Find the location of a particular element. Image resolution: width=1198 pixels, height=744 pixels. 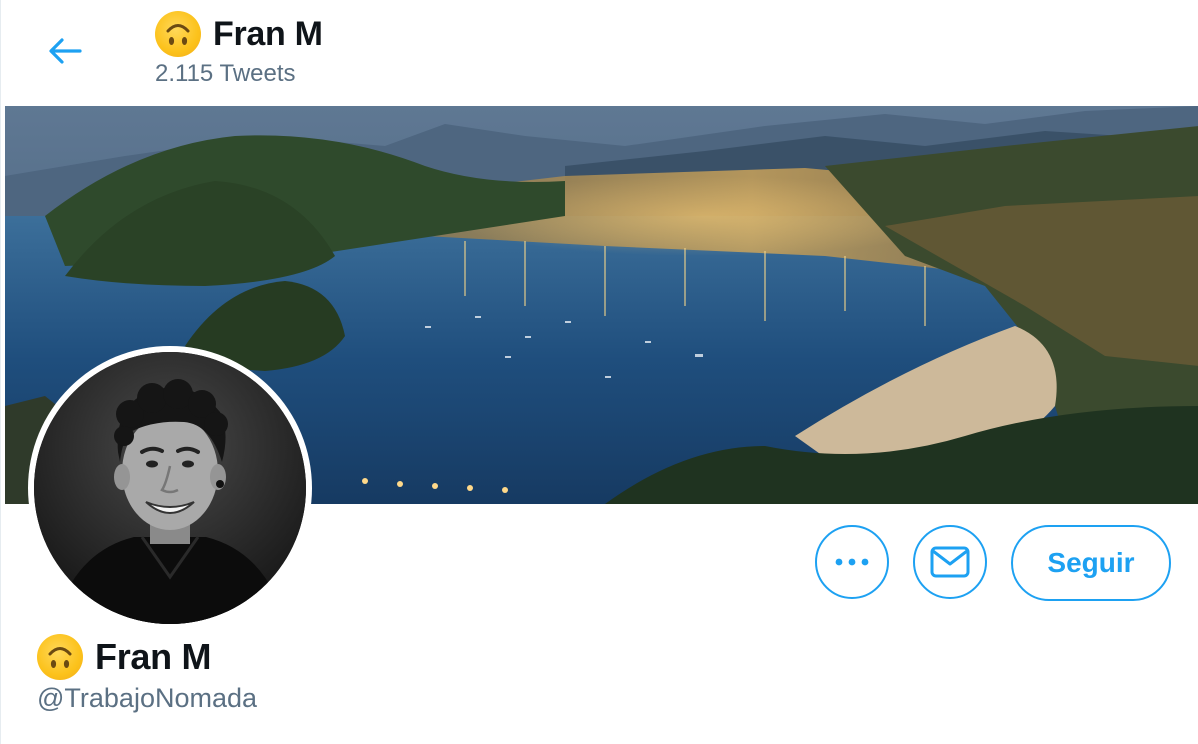

avatar is located at coordinates (170, 488).